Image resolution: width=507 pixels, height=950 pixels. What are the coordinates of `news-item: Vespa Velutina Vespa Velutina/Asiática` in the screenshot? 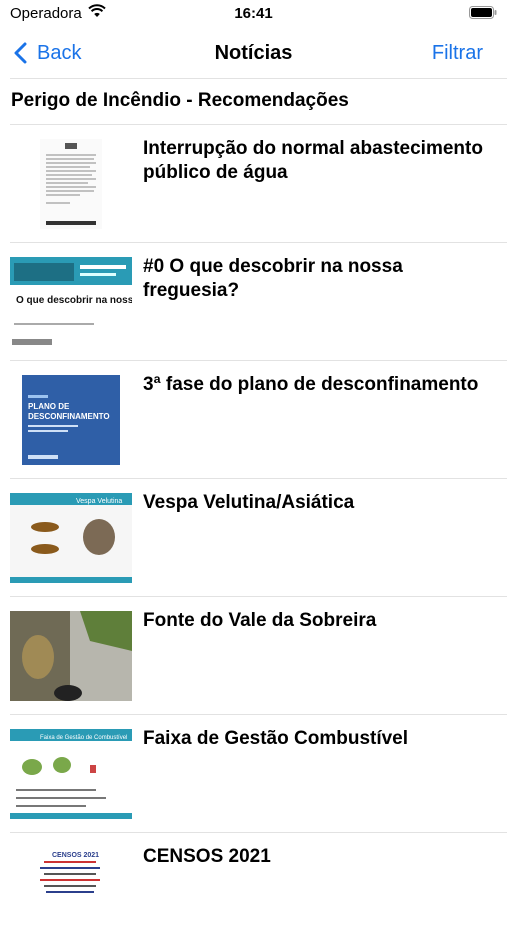 It's located at (258, 537).